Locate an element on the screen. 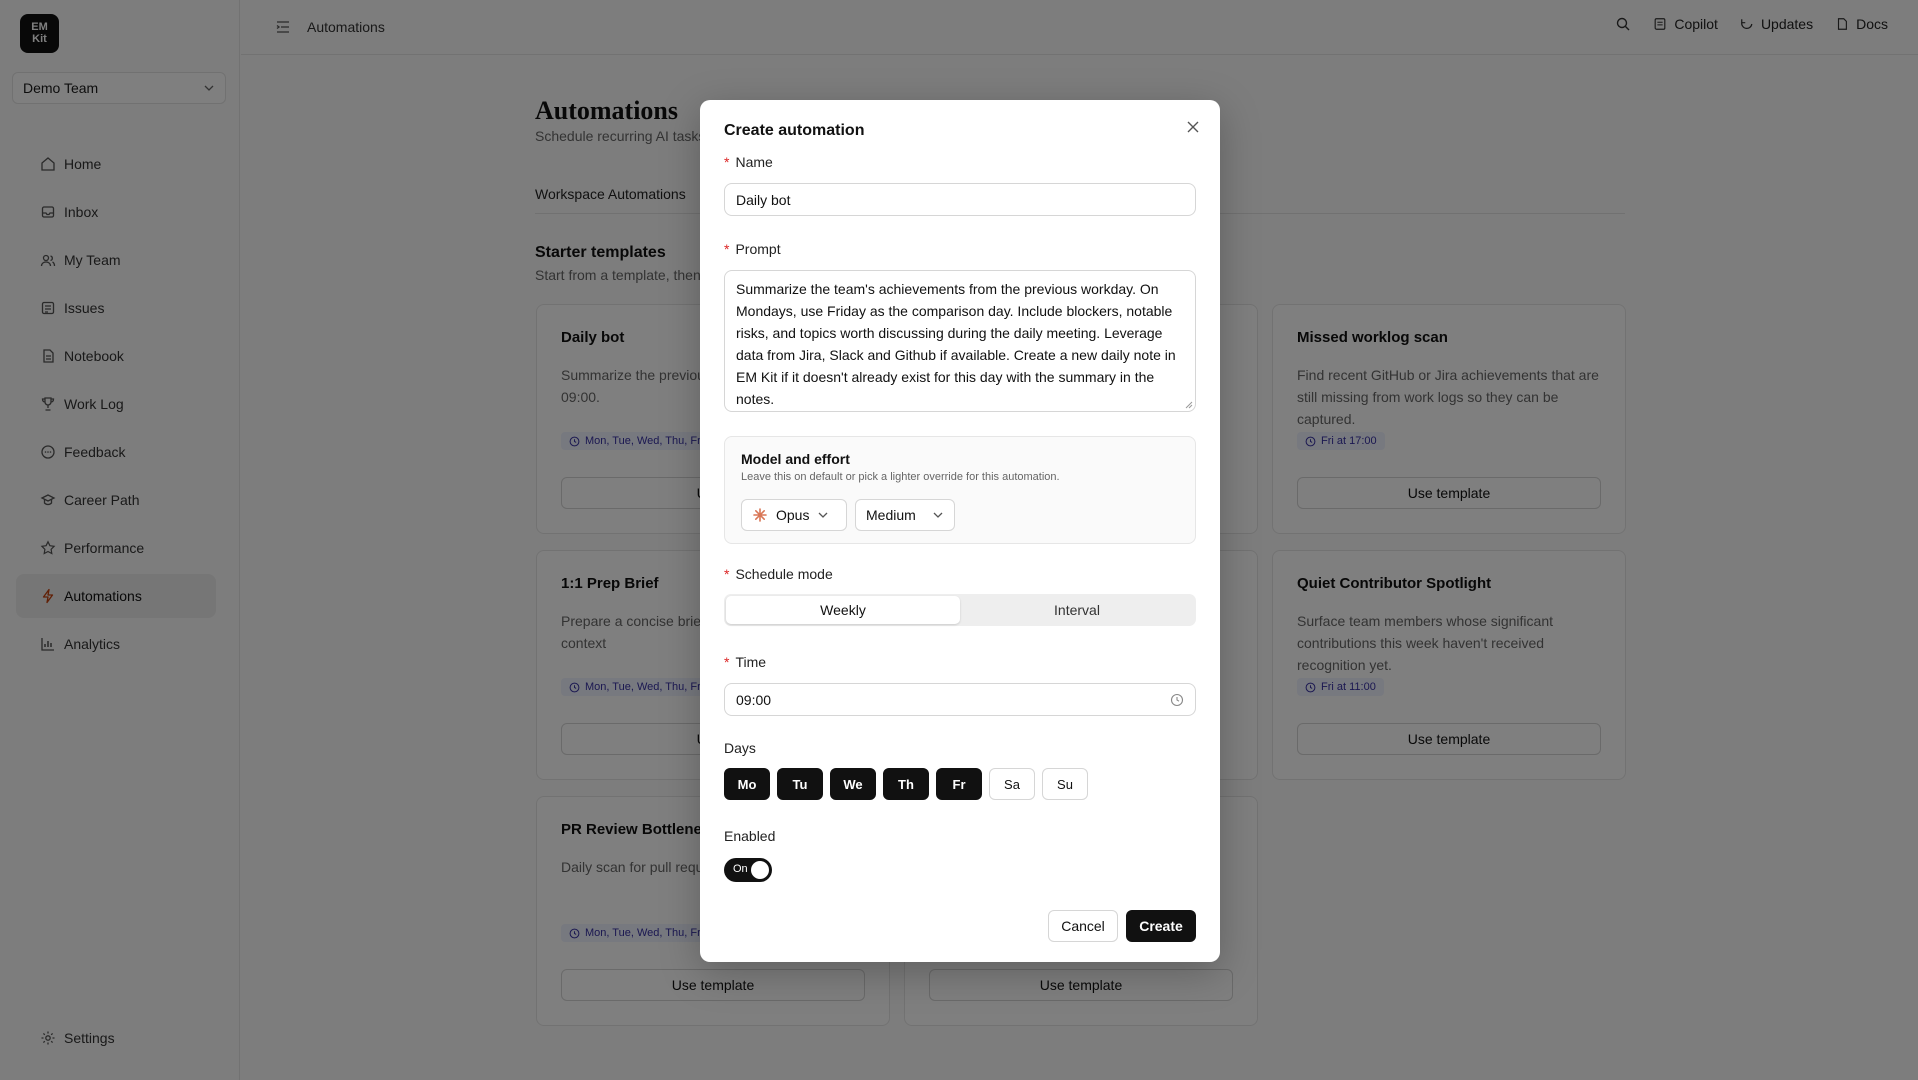 Image resolution: width=1918 pixels, height=1080 pixels. close-icon is located at coordinates (1193, 127).